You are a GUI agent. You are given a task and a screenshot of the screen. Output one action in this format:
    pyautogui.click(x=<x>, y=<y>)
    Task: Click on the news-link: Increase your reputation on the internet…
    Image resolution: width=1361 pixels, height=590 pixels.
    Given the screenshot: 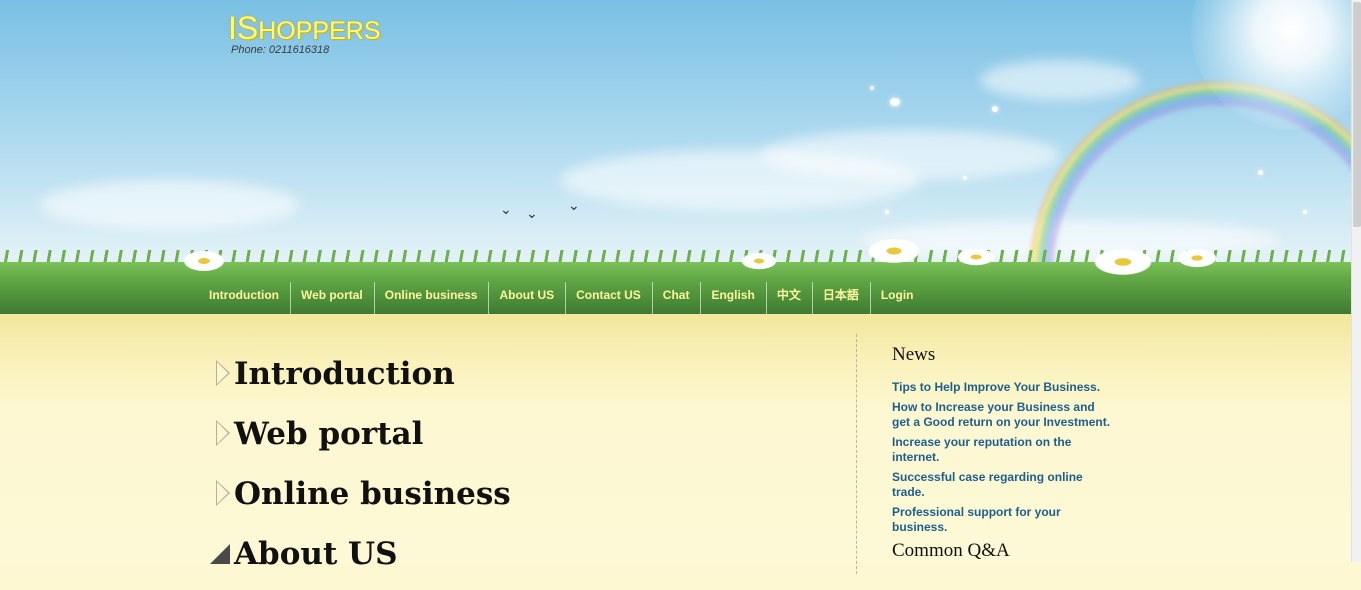 What is the action you would take?
    pyautogui.click(x=1002, y=450)
    